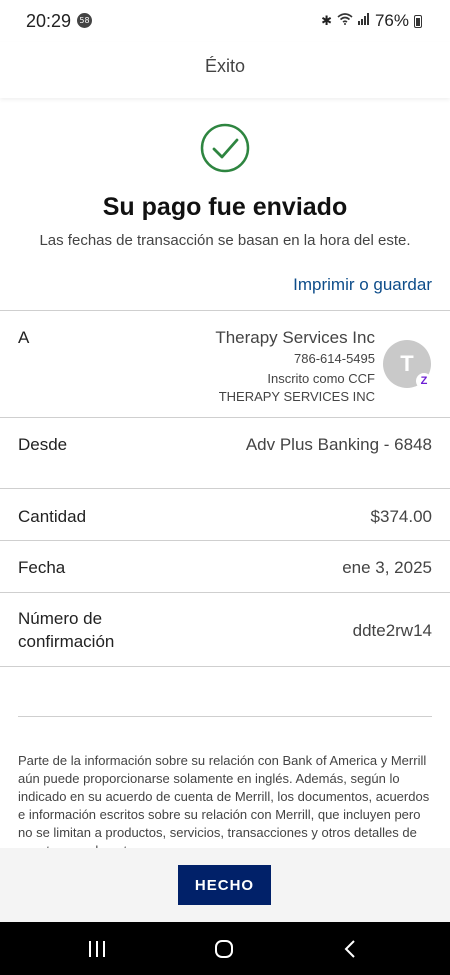 This screenshot has height=975, width=450. What do you see at coordinates (363, 21) in the screenshot?
I see `signal-icon` at bounding box center [363, 21].